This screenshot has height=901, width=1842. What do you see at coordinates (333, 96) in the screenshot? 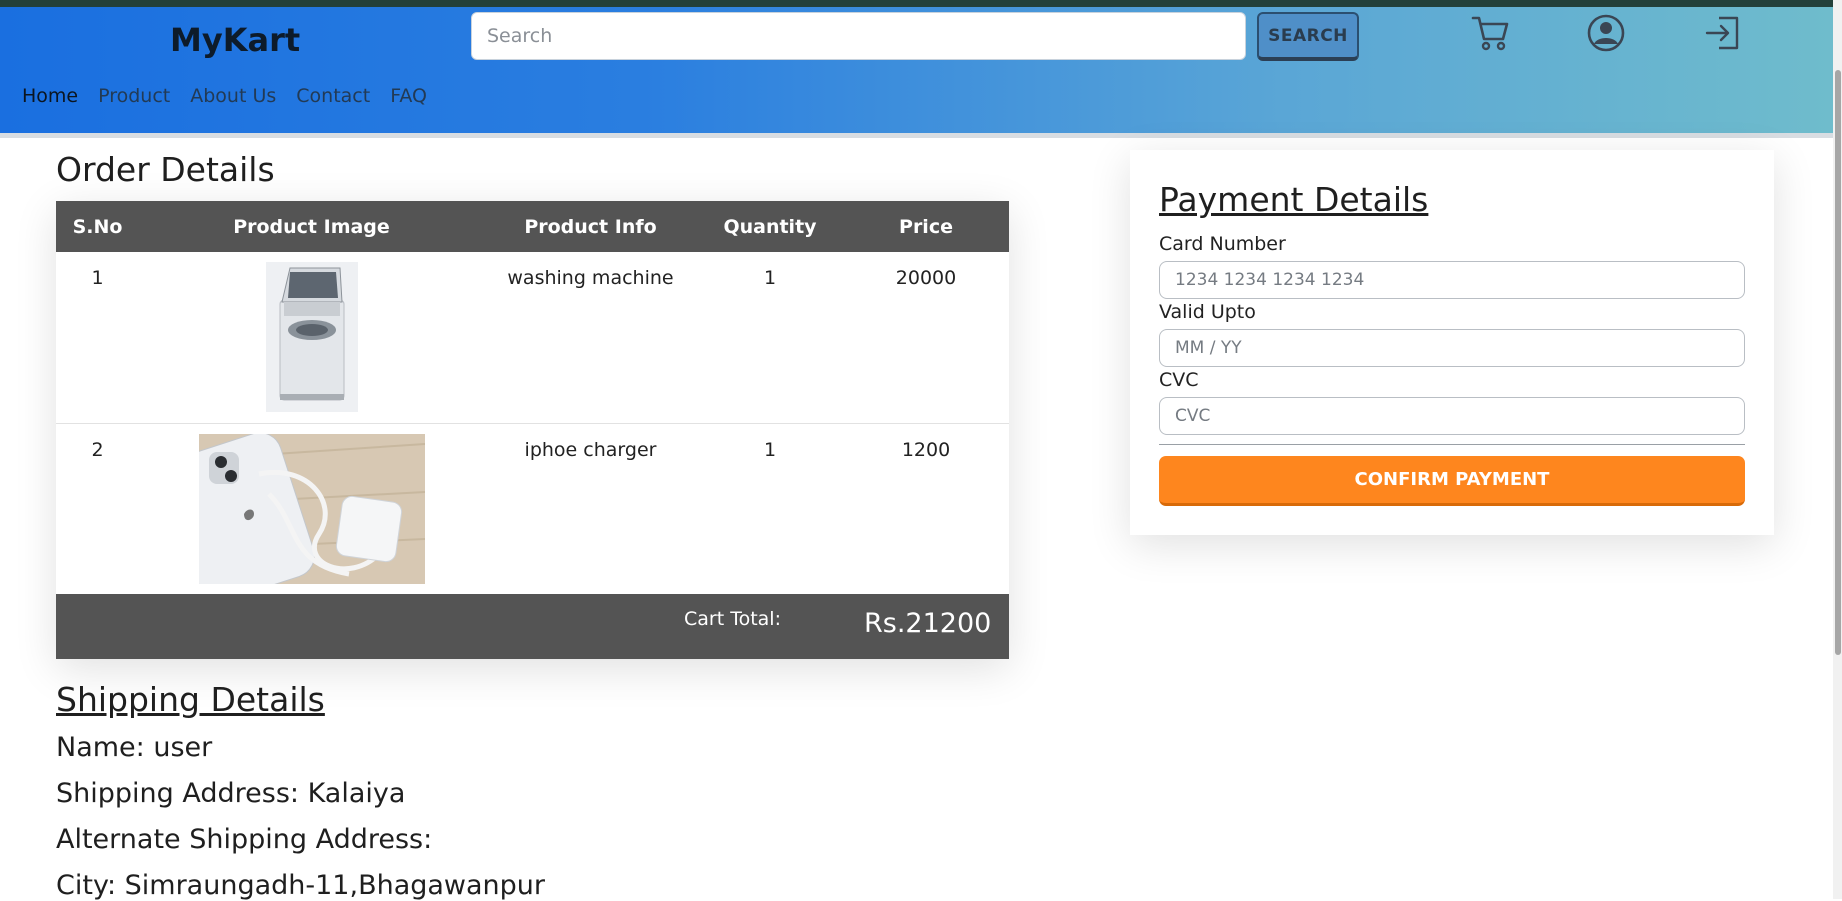
I see `nav-contact: Contact` at bounding box center [333, 96].